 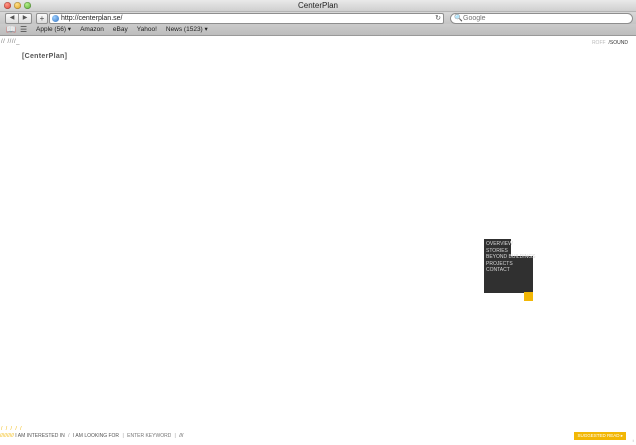 What do you see at coordinates (510, 270) in the screenshot?
I see `menu-item-contact: CONTACT` at bounding box center [510, 270].